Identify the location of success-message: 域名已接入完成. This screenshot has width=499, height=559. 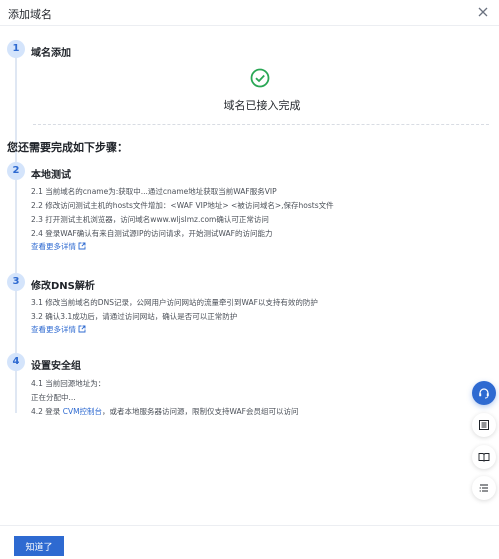
(262, 105).